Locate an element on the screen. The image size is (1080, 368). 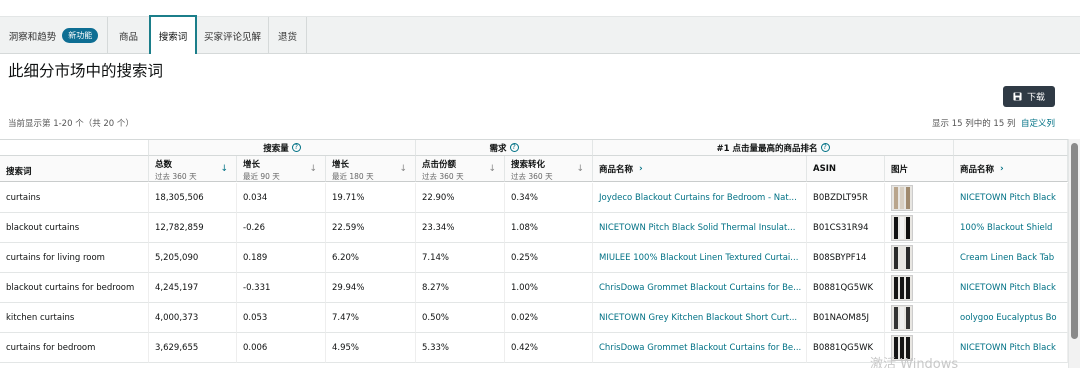
cell-conversion-text: 0.42% is located at coordinates (525, 347).